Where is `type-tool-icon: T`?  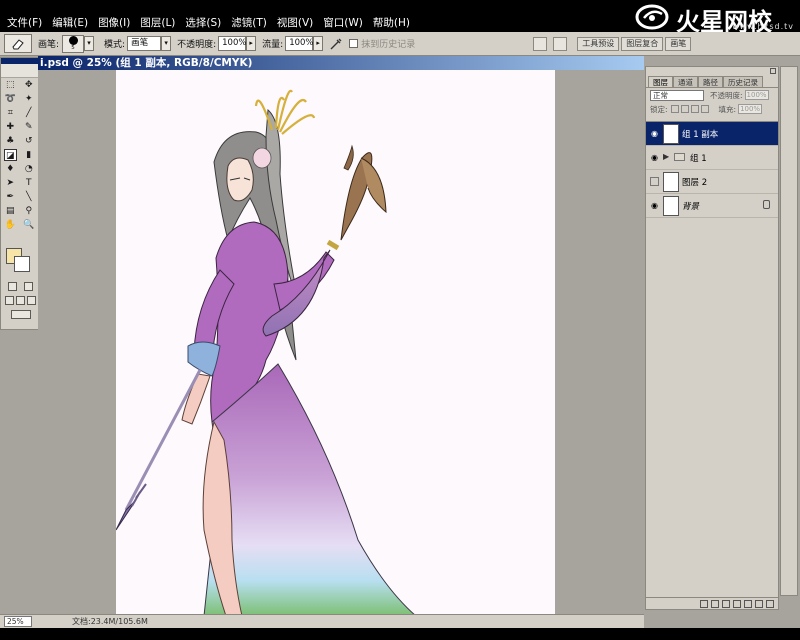
type-tool-icon: T is located at coordinates (28, 183).